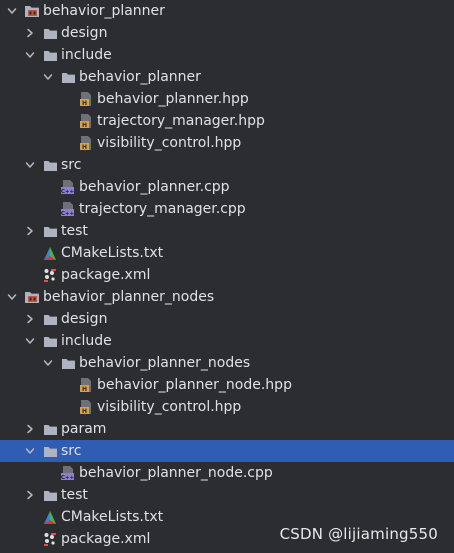  What do you see at coordinates (50, 275) in the screenshot?
I see `ros-package-xml-icon` at bounding box center [50, 275].